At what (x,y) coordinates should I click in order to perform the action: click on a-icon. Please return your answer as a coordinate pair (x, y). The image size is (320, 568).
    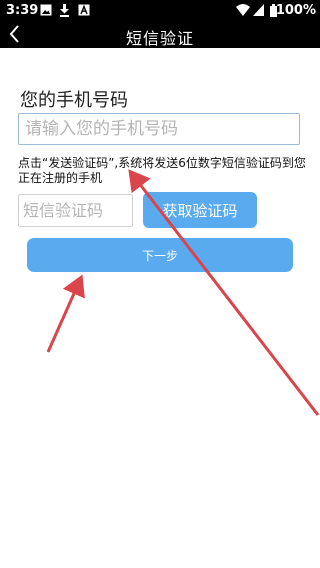
    Looking at the image, I should click on (84, 10).